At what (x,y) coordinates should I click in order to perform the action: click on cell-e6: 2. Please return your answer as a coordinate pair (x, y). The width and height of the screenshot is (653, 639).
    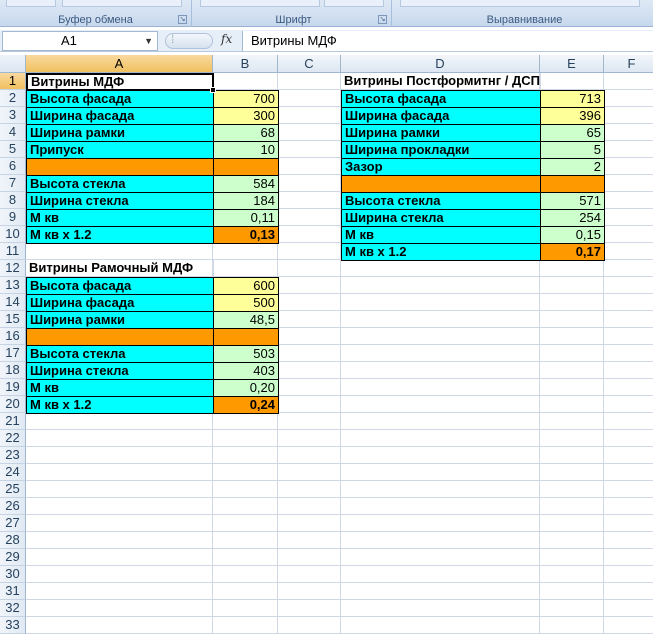
    Looking at the image, I should click on (572, 167).